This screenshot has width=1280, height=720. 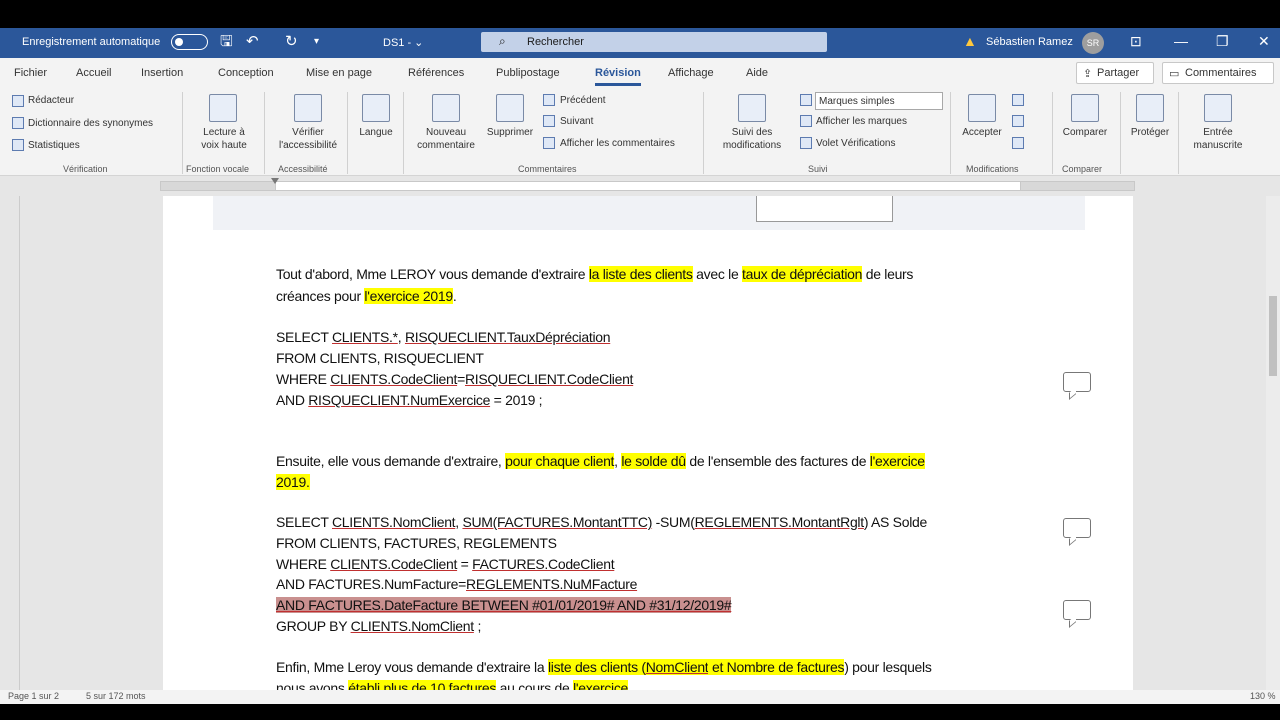 I want to click on tab-accueil: Accueil, so click(x=93, y=73).